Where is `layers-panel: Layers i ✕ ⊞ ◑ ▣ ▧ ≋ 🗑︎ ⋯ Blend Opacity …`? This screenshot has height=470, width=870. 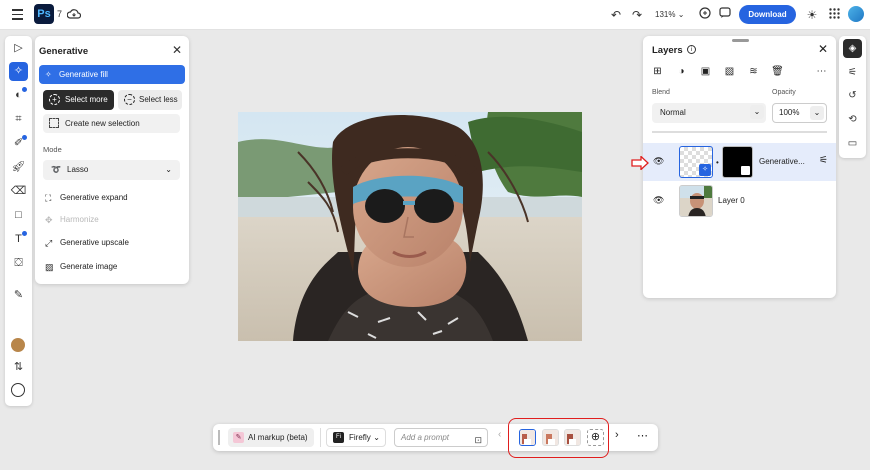
layers-panel: Layers i ✕ ⊞ ◑ ▣ ▧ ≋ 🗑︎ ⋯ Blend Opacity … is located at coordinates (739, 167).